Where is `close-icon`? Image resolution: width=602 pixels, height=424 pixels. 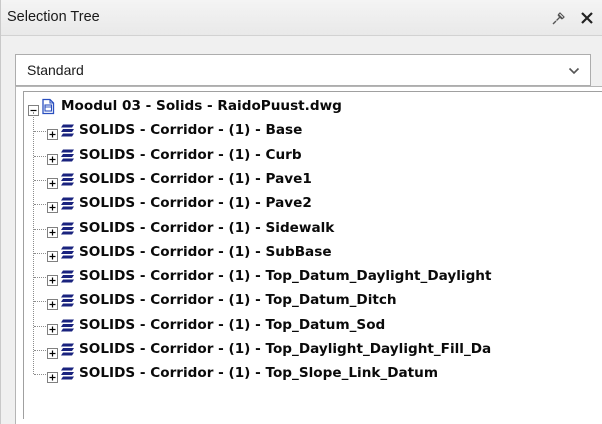 close-icon is located at coordinates (587, 18).